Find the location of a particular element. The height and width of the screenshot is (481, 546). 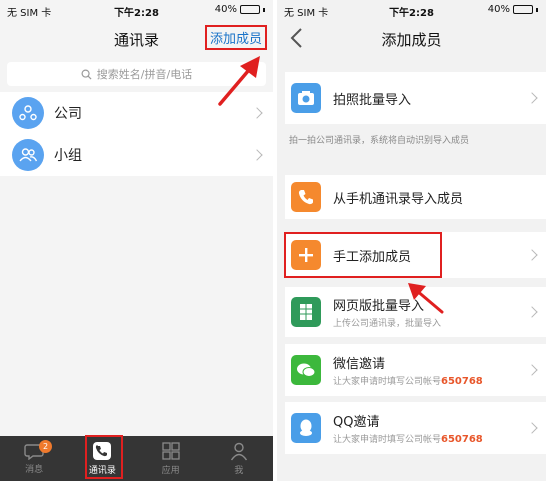

search-placeholder: 搜索姓名/拼音/电话 is located at coordinates (144, 74).